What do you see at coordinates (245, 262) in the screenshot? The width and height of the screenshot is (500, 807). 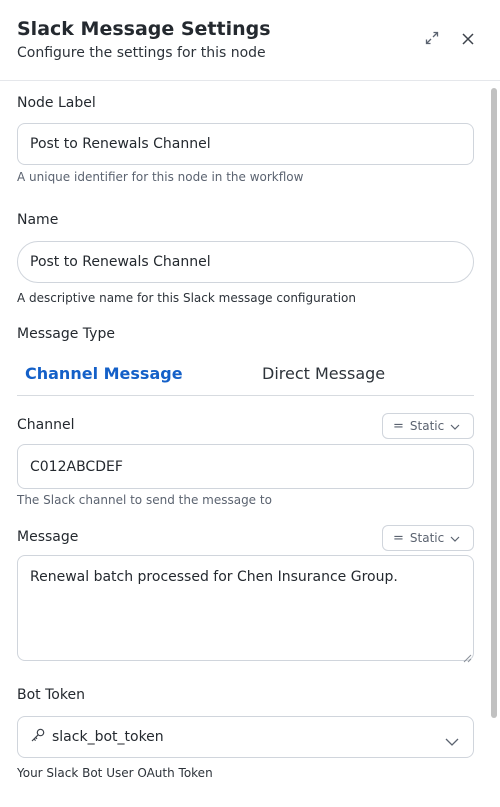 I see `name-input` at bounding box center [245, 262].